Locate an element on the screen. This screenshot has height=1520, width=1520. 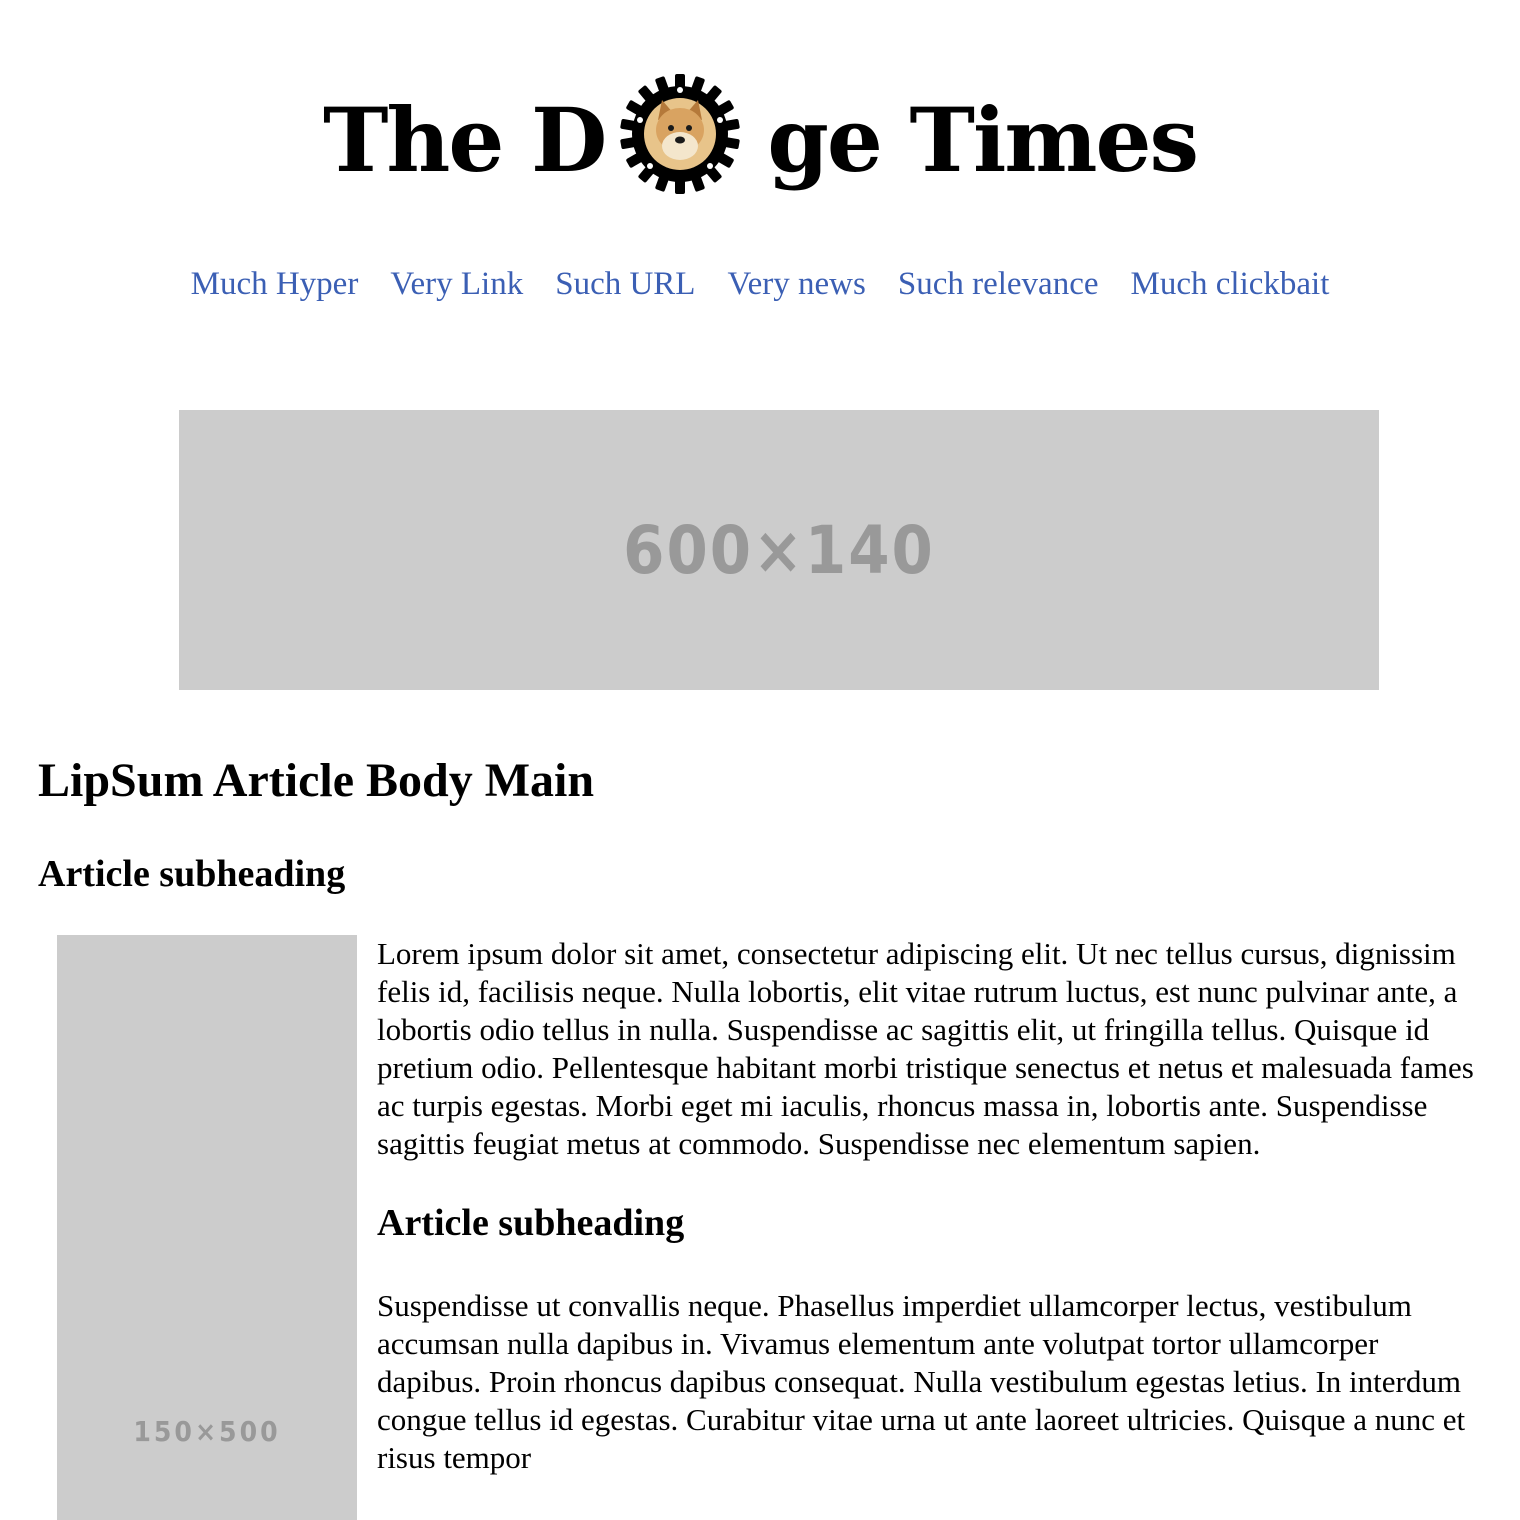
banner-size-label: 600×140 is located at coordinates (779, 550).